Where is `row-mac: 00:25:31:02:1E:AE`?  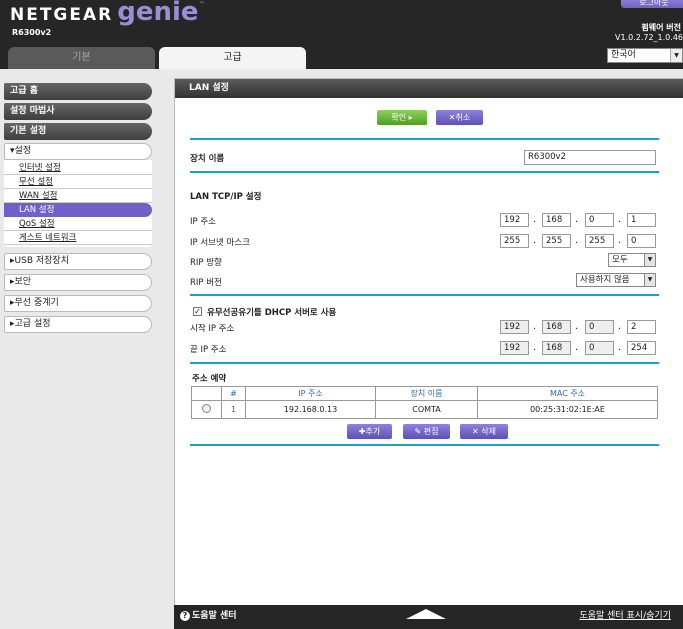
row-mac: 00:25:31:02:1E:AE is located at coordinates (567, 409).